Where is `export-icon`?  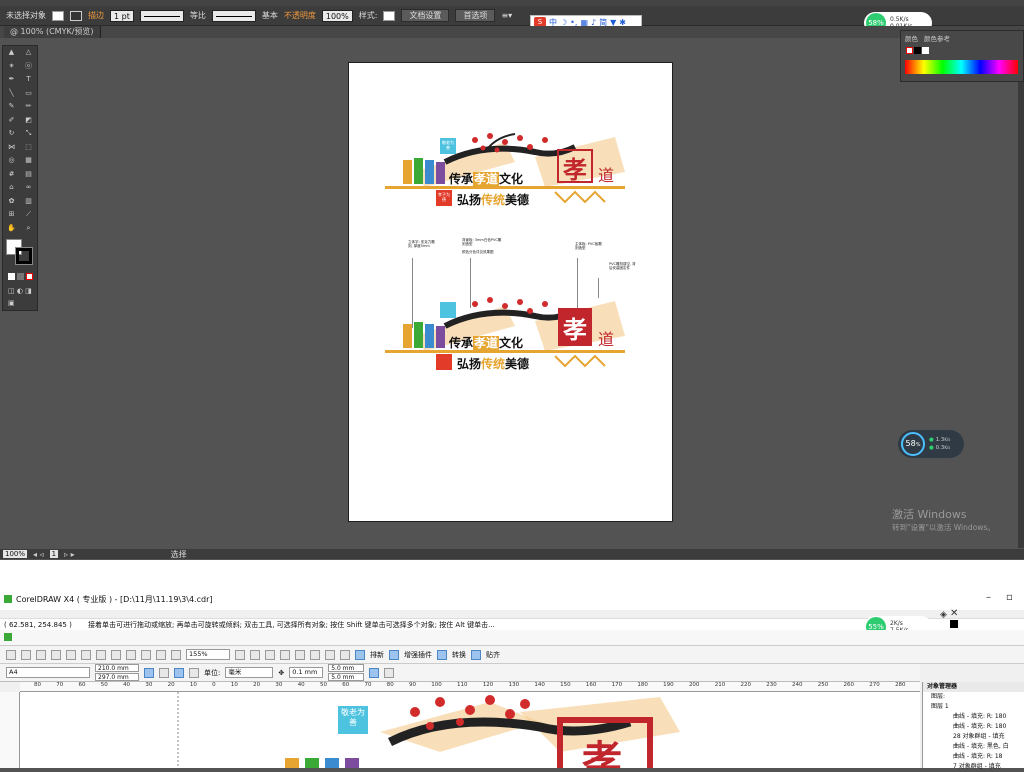
export-icon is located at coordinates (161, 654).